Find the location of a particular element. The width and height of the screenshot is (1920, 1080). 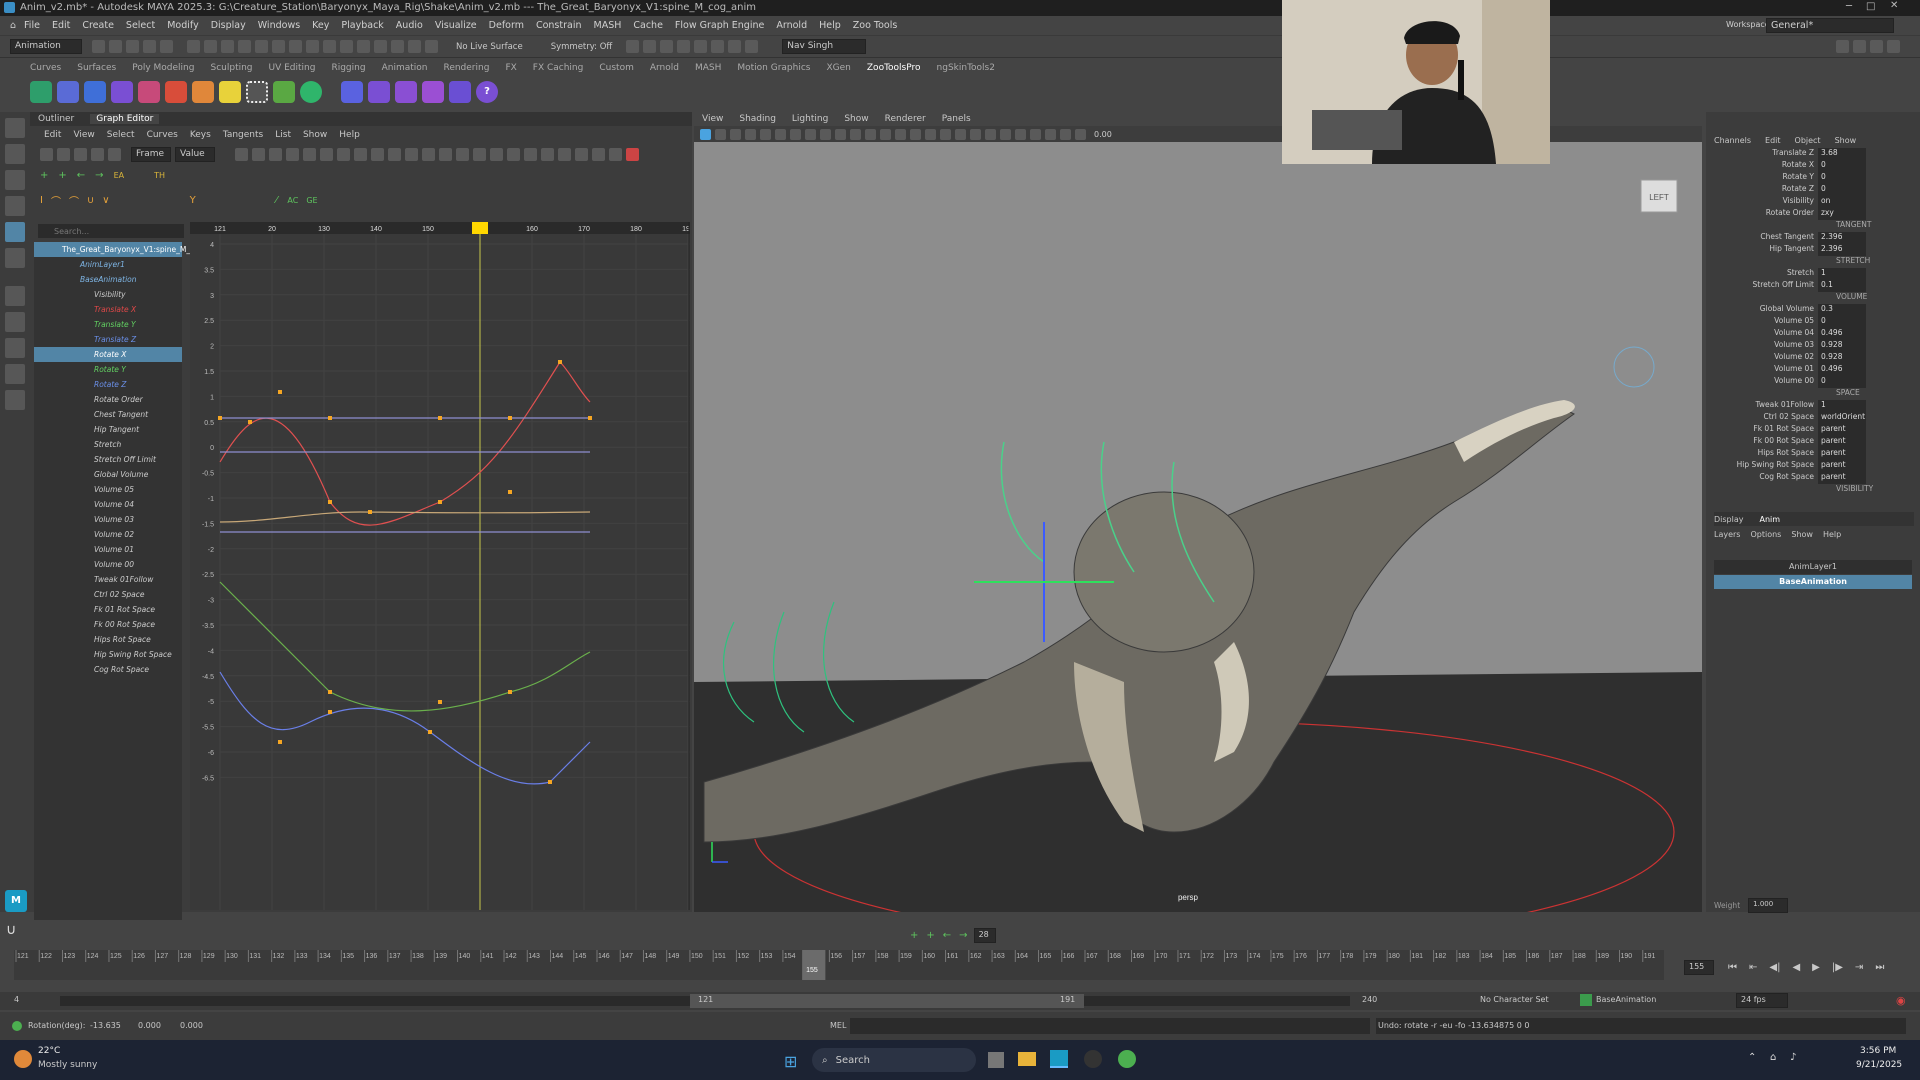

channel-value: worldOrient is located at coordinates (1842, 418).